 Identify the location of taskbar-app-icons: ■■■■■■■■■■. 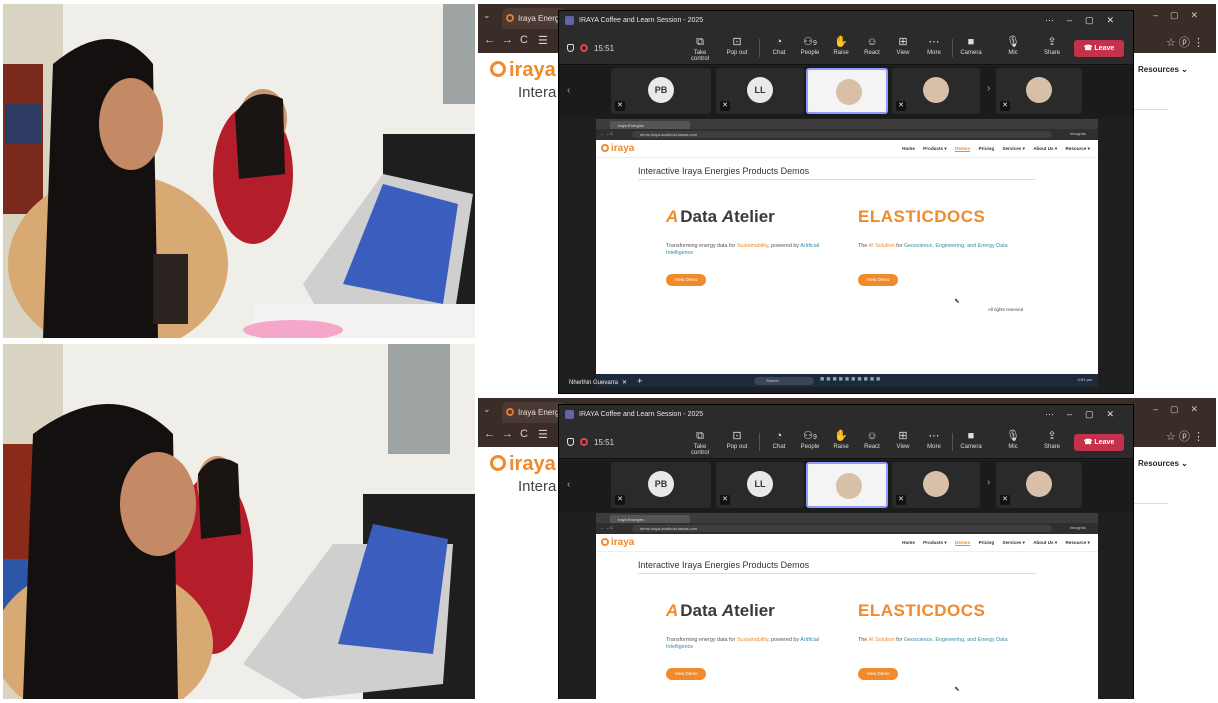
(851, 379).